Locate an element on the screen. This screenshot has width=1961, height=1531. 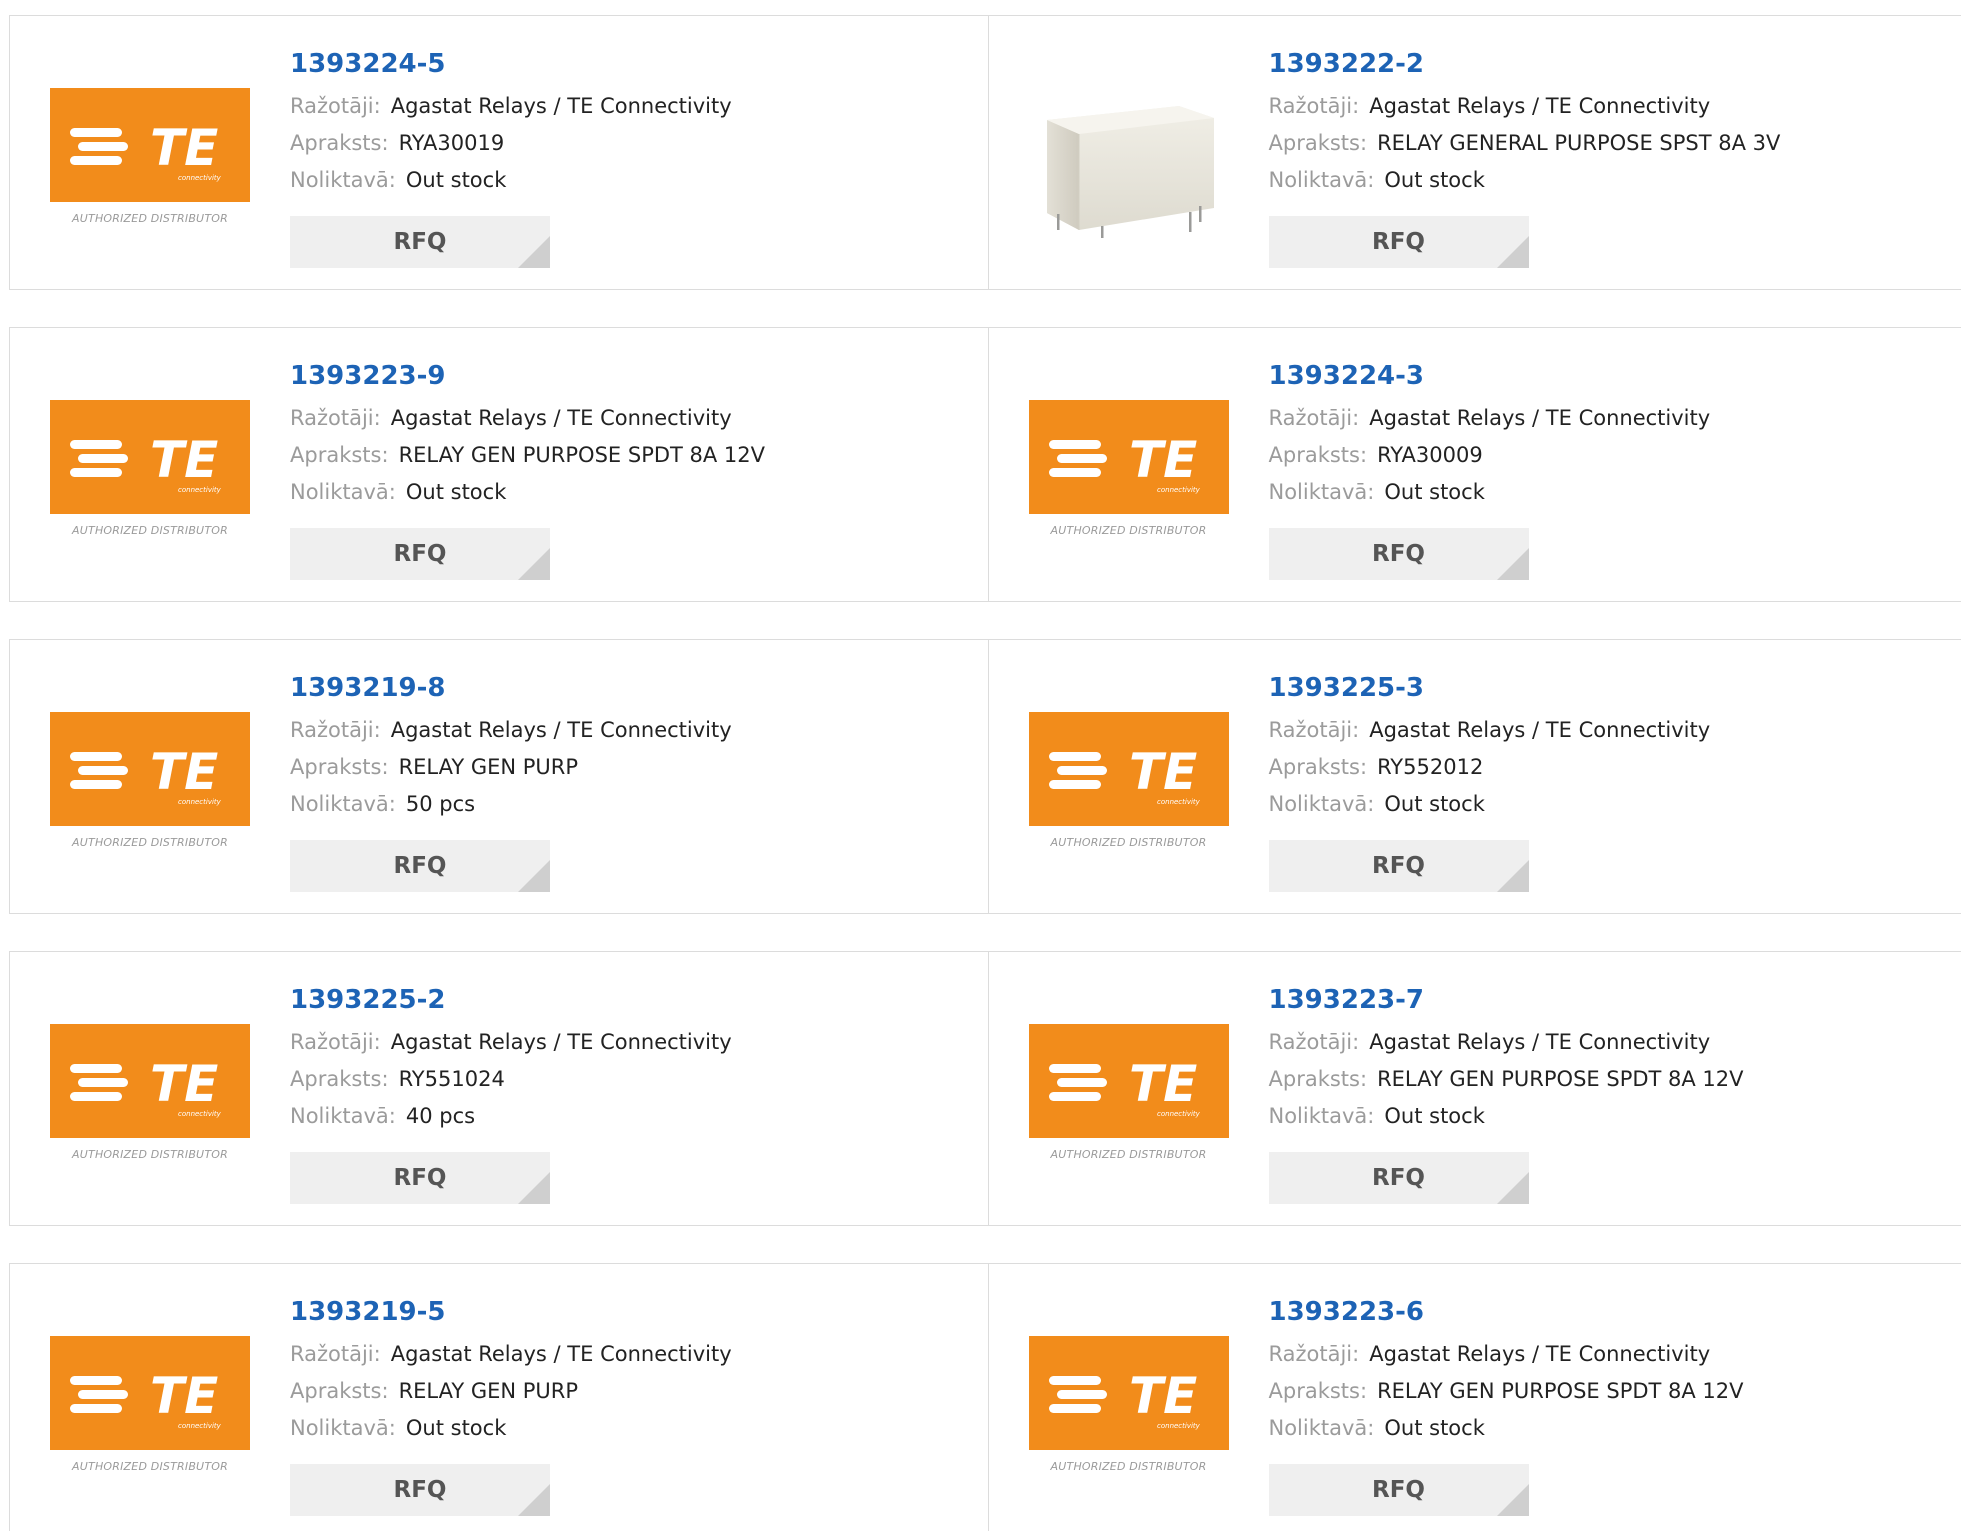
part-number-link: 1393223-7 is located at coordinates (1506, 1000).